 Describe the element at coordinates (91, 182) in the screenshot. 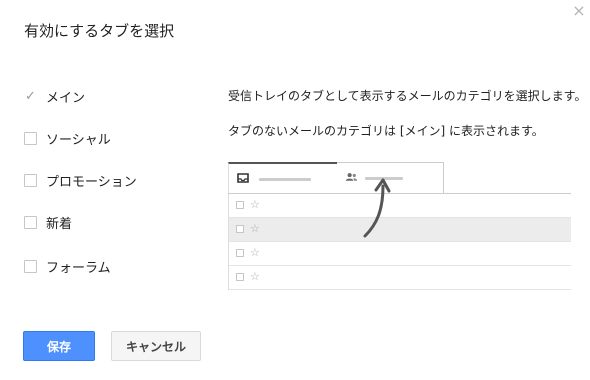

I see `option-label: プロモーション` at that location.